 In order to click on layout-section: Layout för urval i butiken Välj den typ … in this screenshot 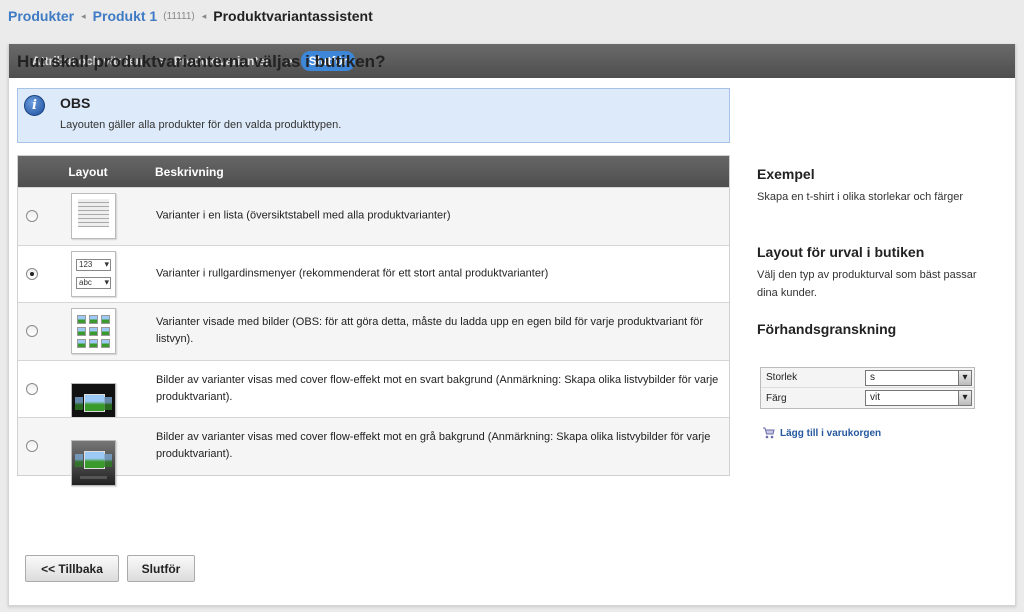, I will do `click(872, 273)`.